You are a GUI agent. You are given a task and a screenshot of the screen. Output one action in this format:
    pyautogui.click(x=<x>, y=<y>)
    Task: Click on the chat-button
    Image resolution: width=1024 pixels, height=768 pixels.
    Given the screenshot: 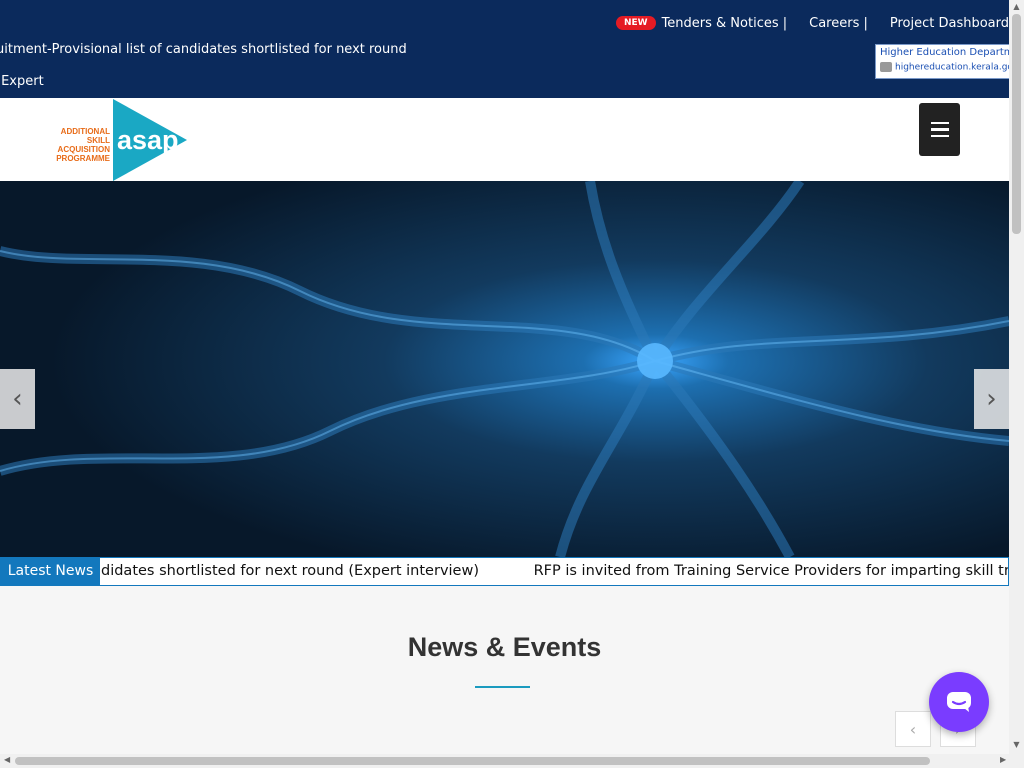 What is the action you would take?
    pyautogui.click(x=959, y=702)
    